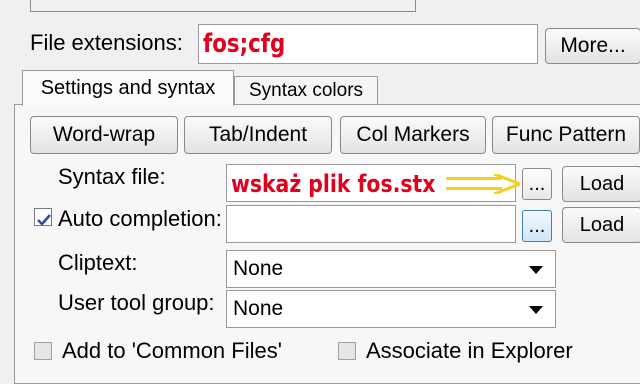  Describe the element at coordinates (413, 135) in the screenshot. I see `col-markers-button: Col Markers` at that location.